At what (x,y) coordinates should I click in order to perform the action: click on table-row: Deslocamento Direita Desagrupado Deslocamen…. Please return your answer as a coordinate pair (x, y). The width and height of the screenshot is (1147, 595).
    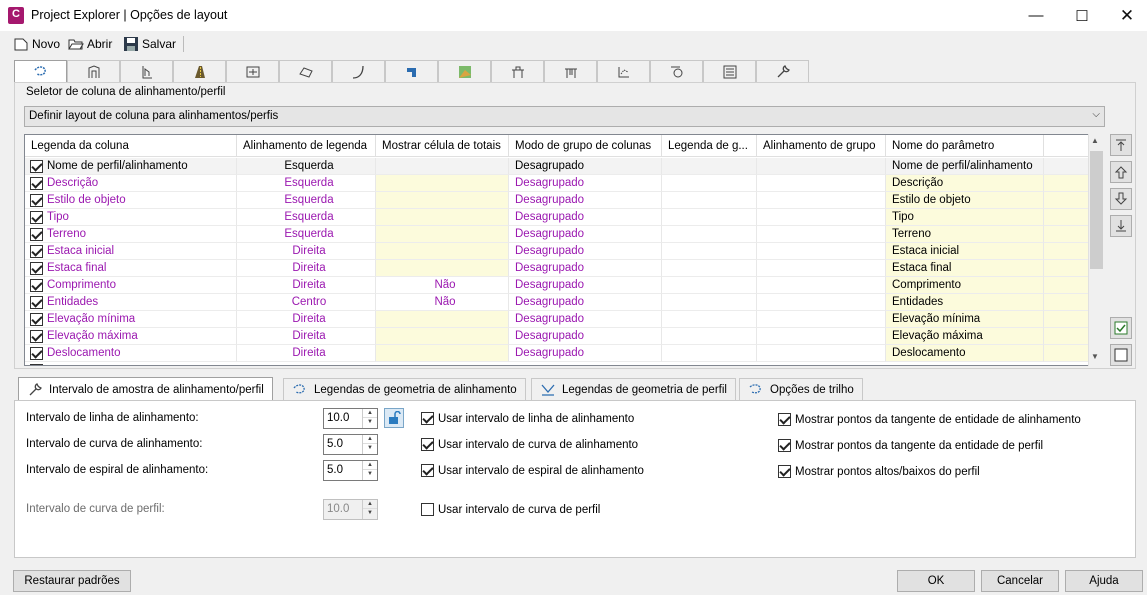
    Looking at the image, I should click on (557, 353).